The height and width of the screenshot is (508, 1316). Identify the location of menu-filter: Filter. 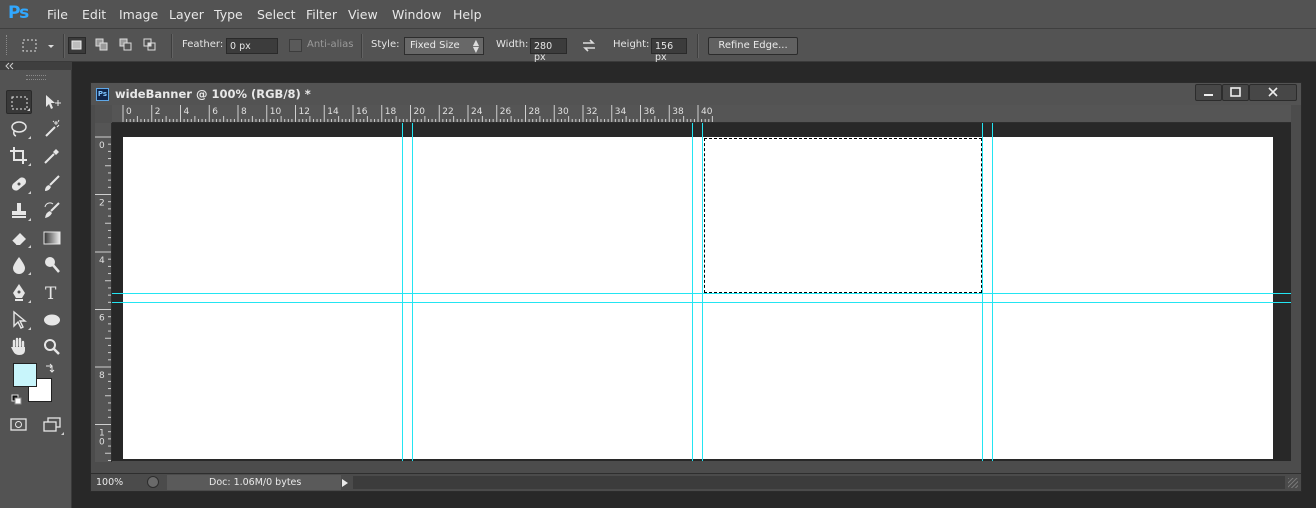
(321, 14).